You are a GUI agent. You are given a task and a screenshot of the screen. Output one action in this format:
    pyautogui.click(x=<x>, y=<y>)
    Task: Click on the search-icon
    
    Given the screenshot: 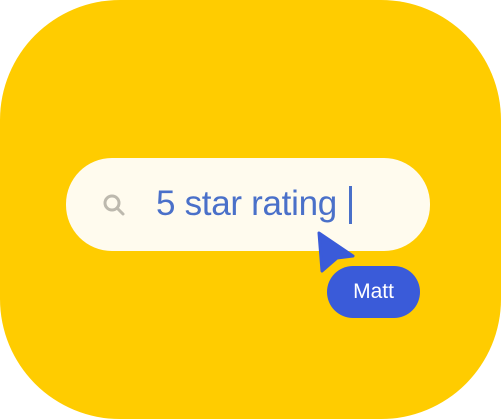 What is the action you would take?
    pyautogui.click(x=114, y=205)
    